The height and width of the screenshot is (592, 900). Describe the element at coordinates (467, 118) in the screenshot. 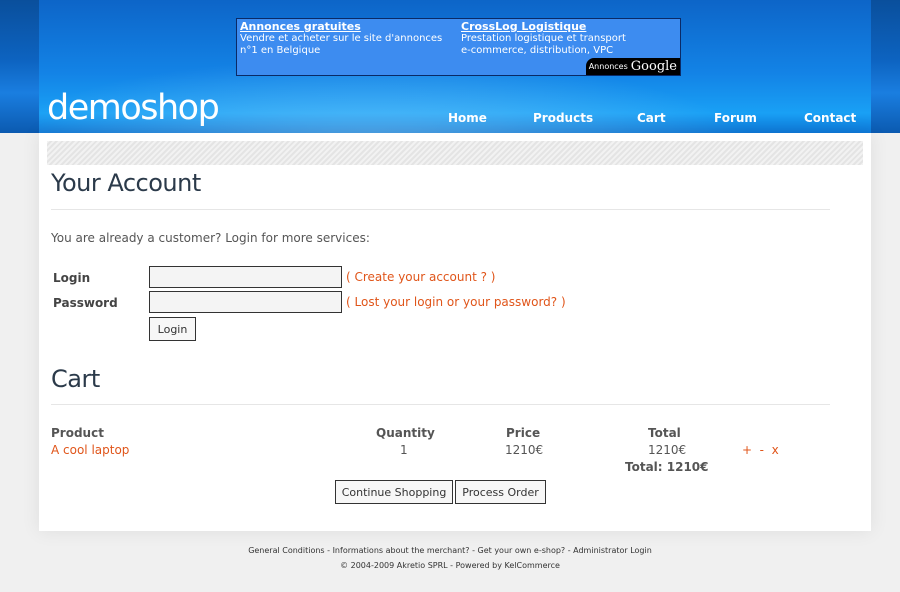

I see `nav-home: Home` at that location.